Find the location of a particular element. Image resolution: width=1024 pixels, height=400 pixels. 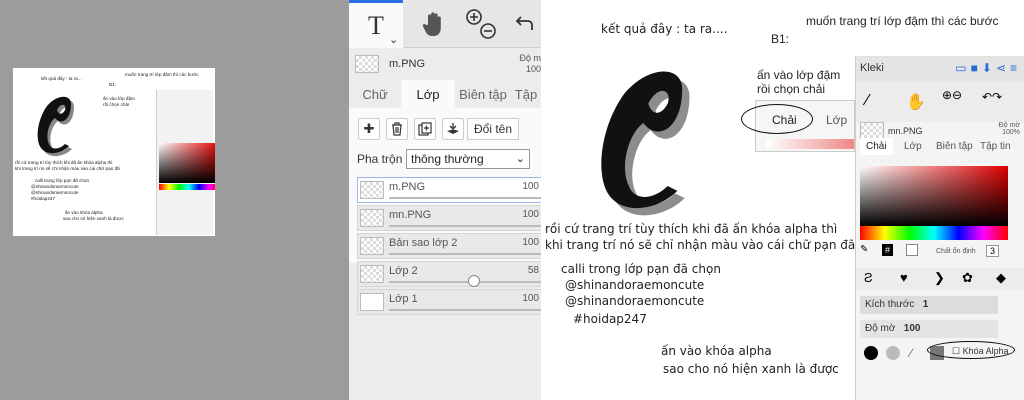

brush-icon: ∕ is located at coordinates (867, 101).